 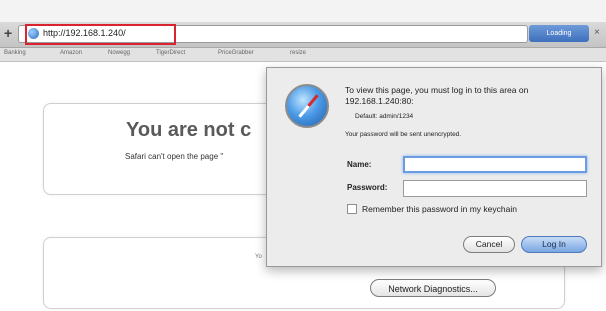 What do you see at coordinates (367, 187) in the screenshot?
I see `password-label: Password:` at bounding box center [367, 187].